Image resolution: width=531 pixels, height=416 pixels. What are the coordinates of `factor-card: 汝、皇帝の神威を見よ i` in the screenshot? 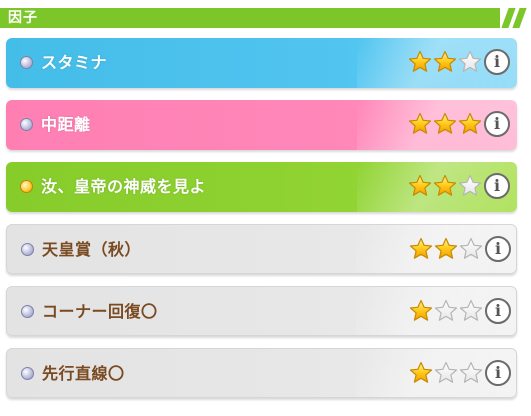 It's located at (261, 187).